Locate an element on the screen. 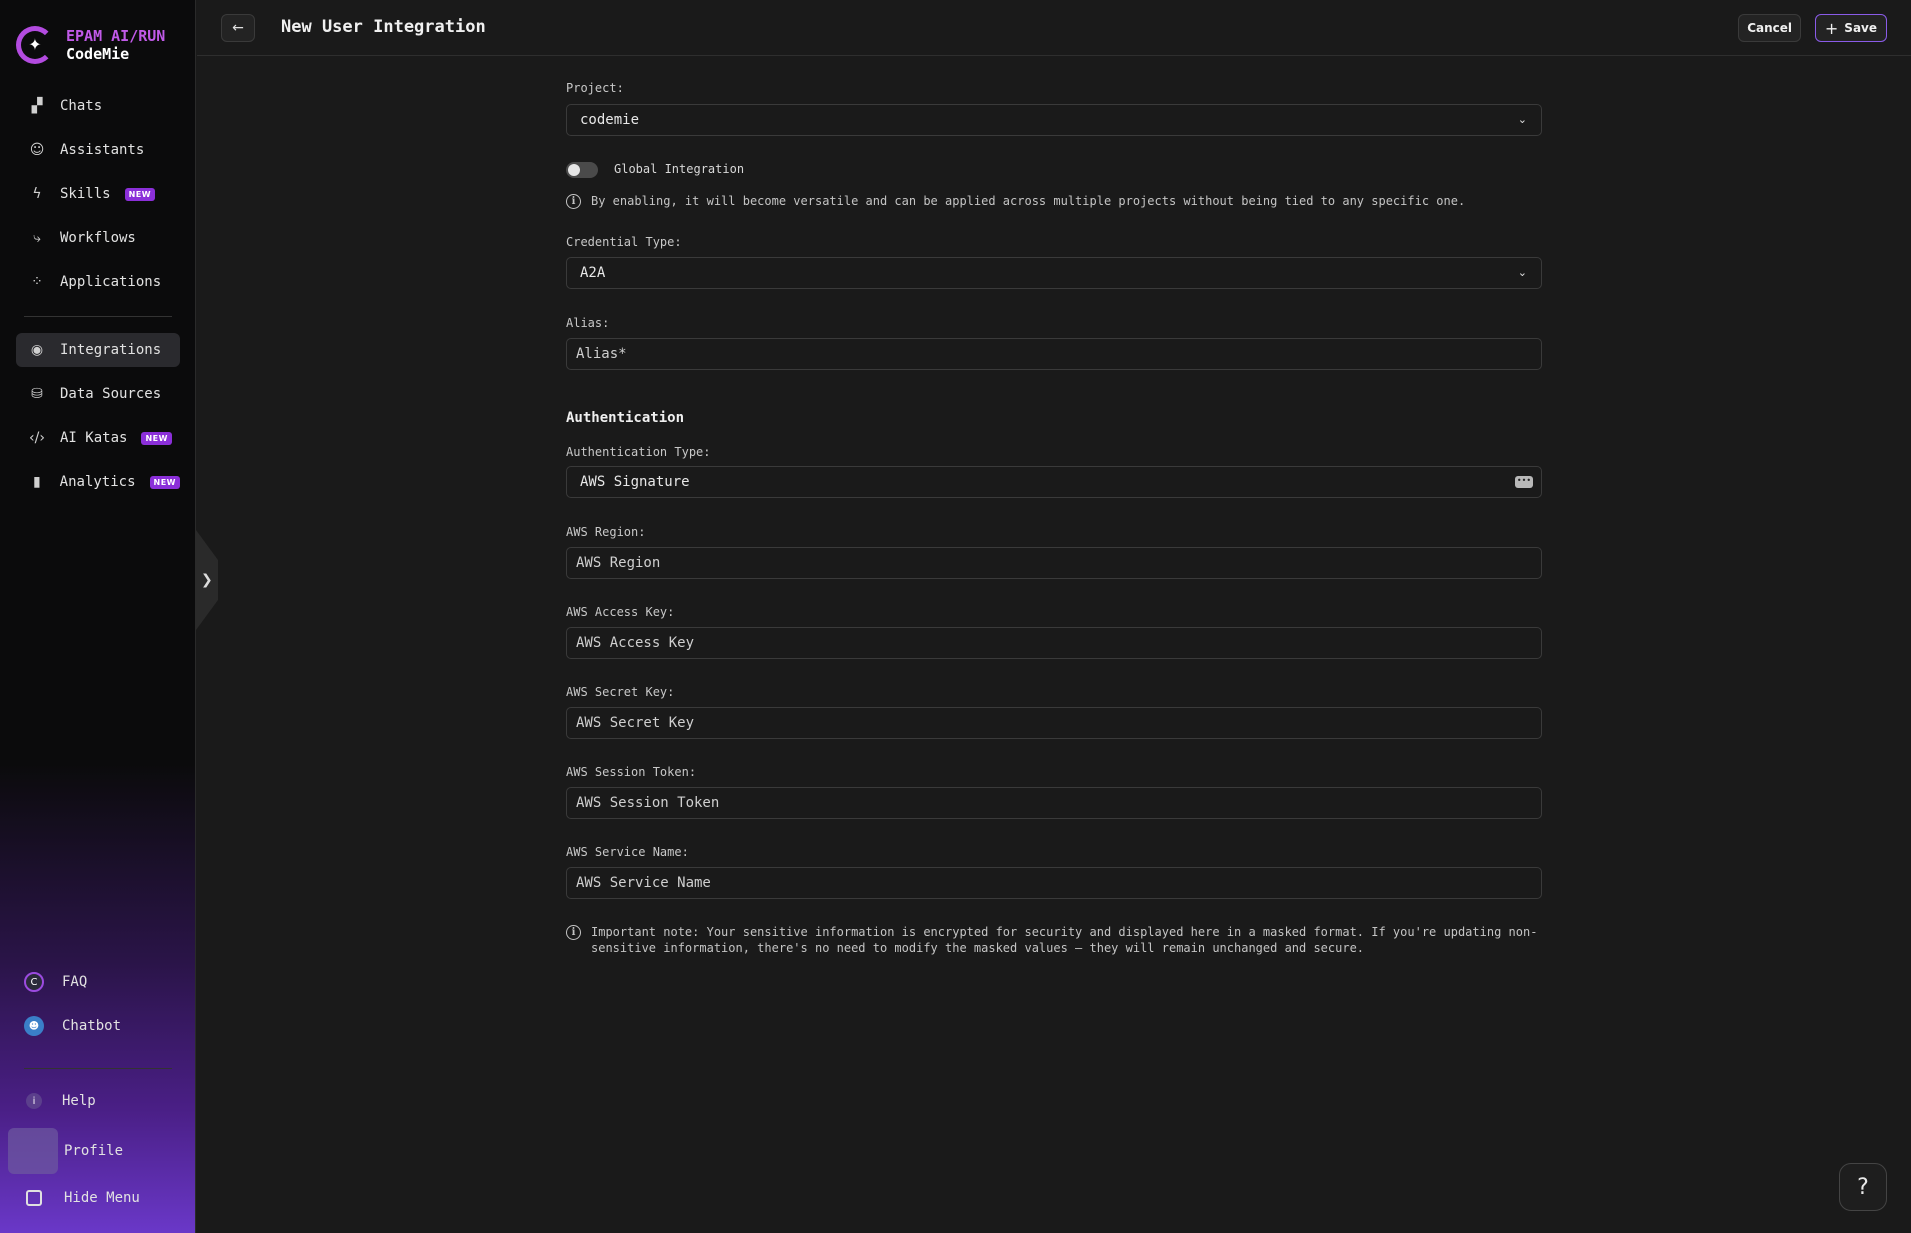 This screenshot has width=1911, height=1233. chatbot-icon: ☻ is located at coordinates (34, 1026).